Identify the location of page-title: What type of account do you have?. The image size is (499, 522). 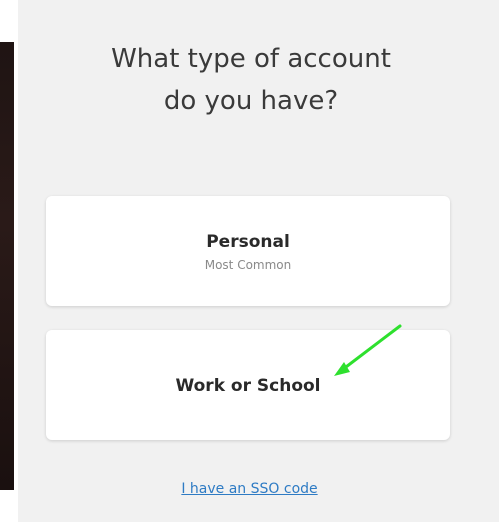
(251, 80).